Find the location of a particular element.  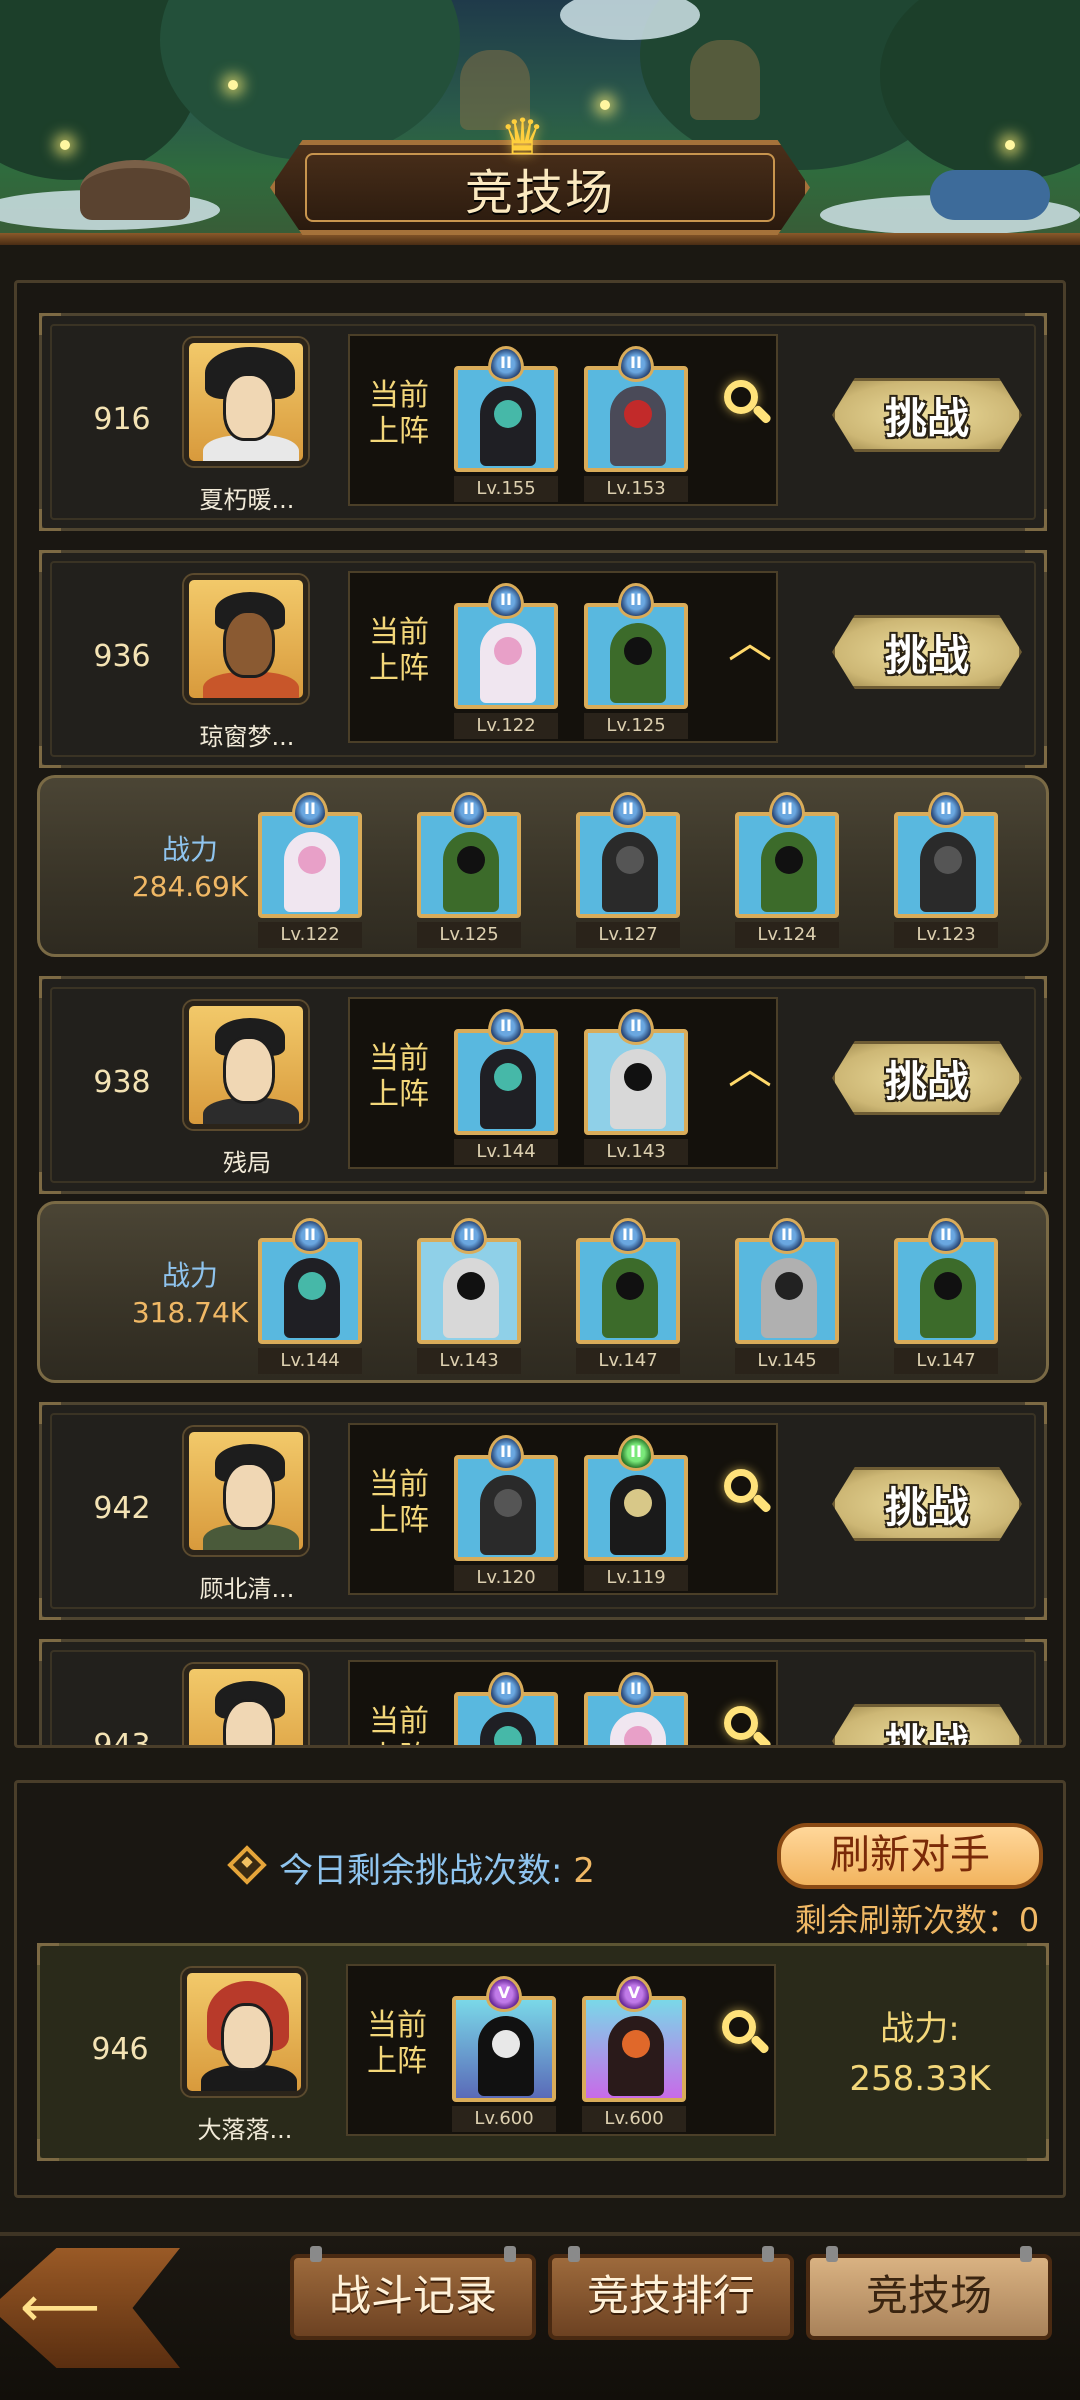

hero-level: Lv.120 is located at coordinates (506, 1578).